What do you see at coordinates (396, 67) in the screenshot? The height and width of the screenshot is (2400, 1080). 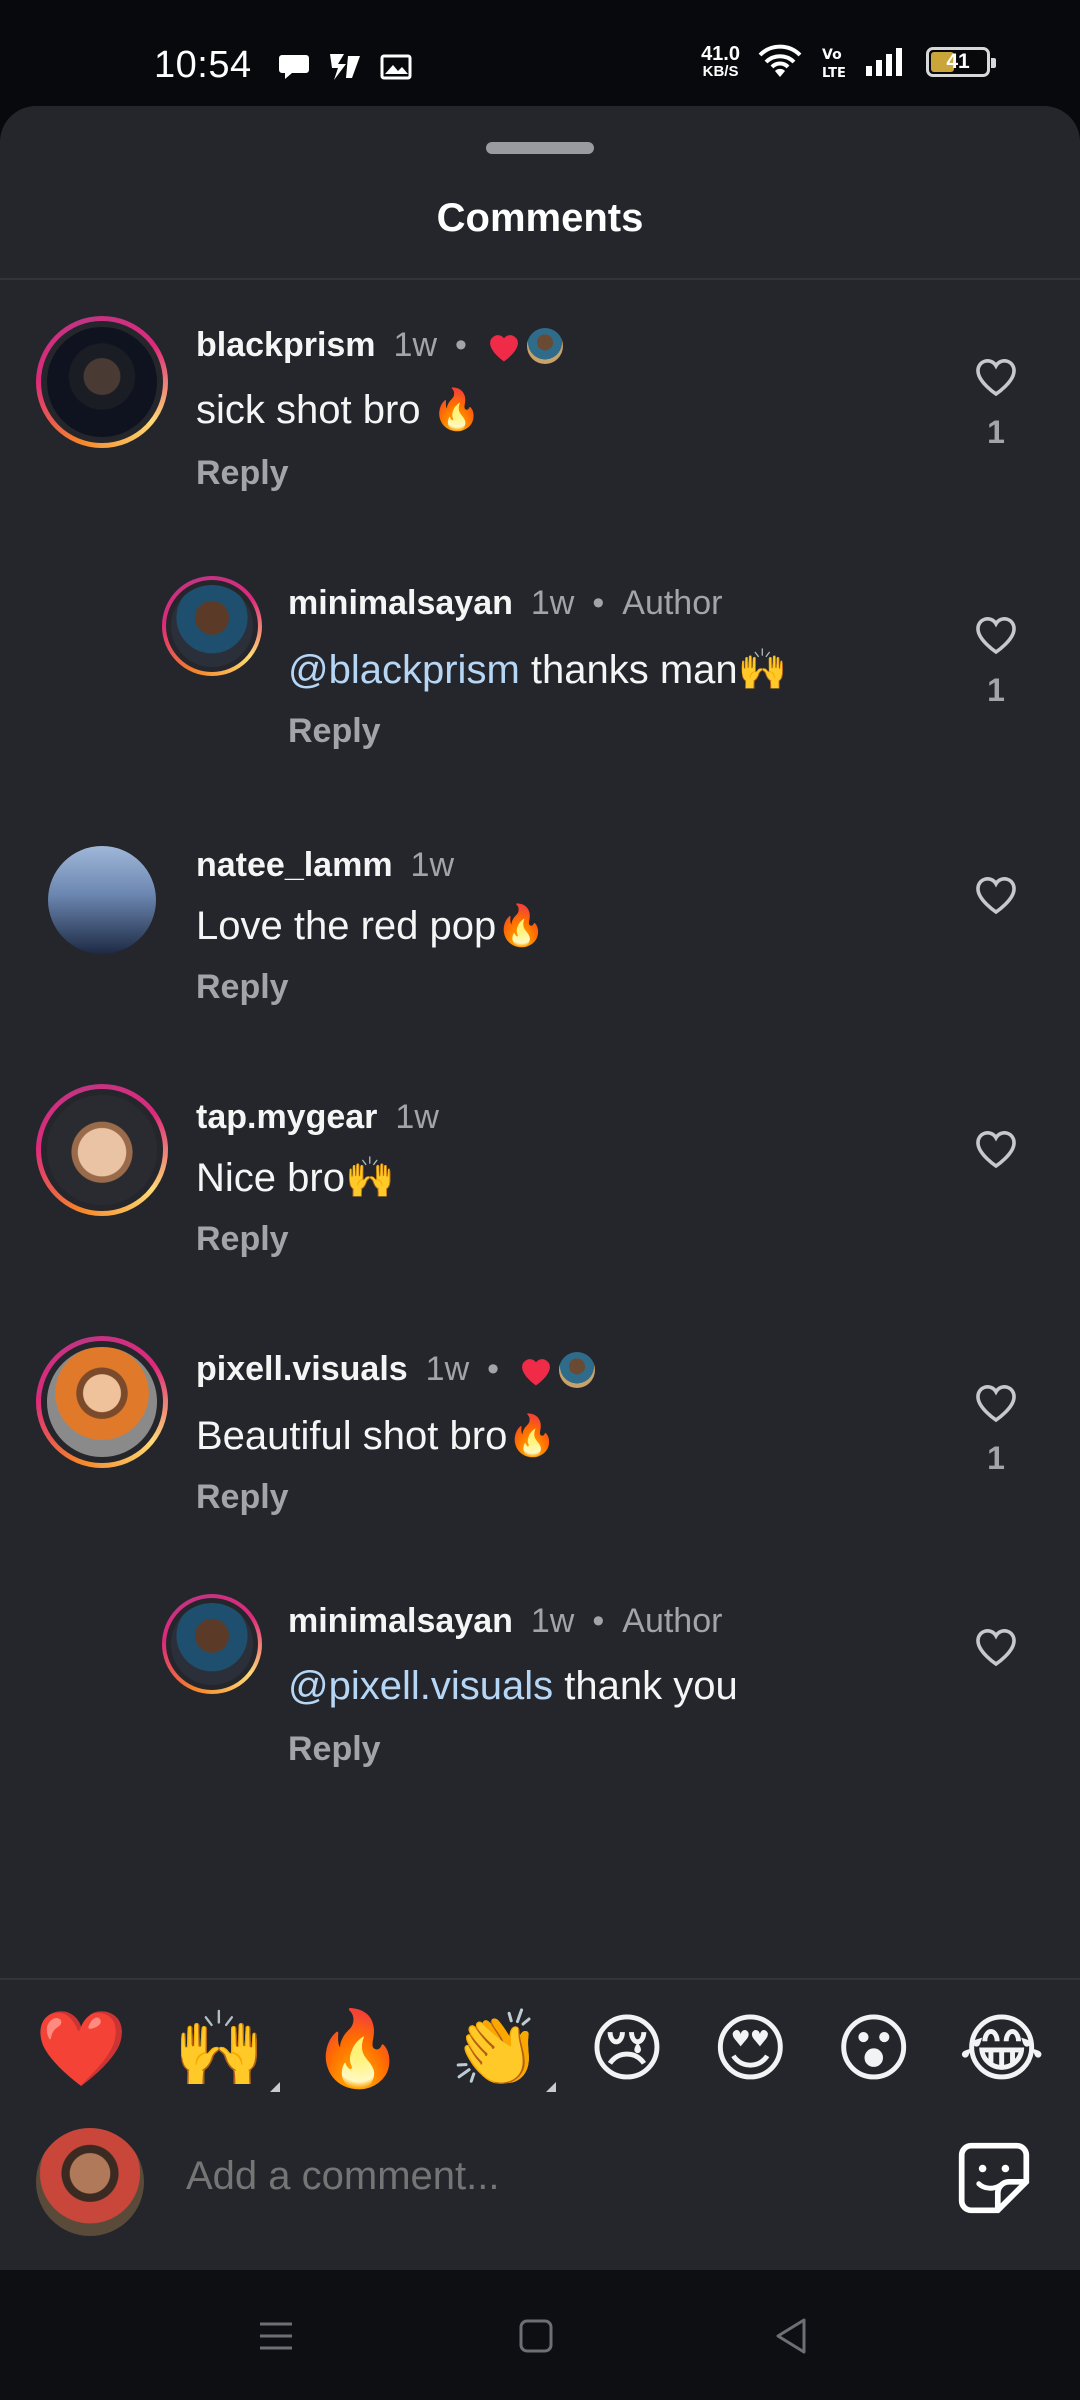 I see `gallery-notification-icon` at bounding box center [396, 67].